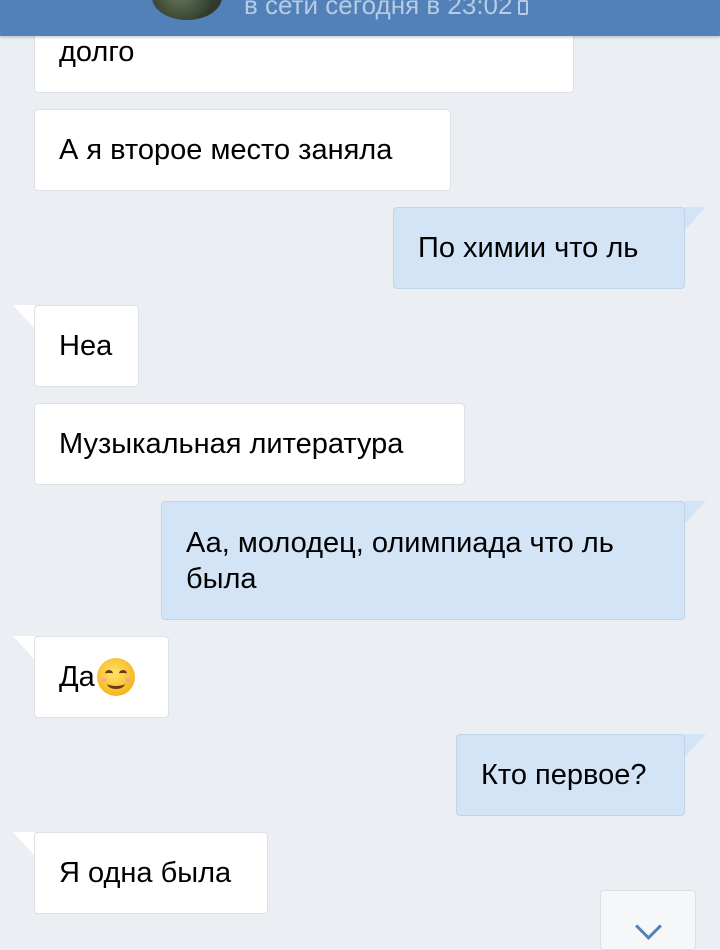 Image resolution: width=720 pixels, height=950 pixels. Describe the element at coordinates (97, 52) in the screenshot. I see `message-text: долго` at that location.